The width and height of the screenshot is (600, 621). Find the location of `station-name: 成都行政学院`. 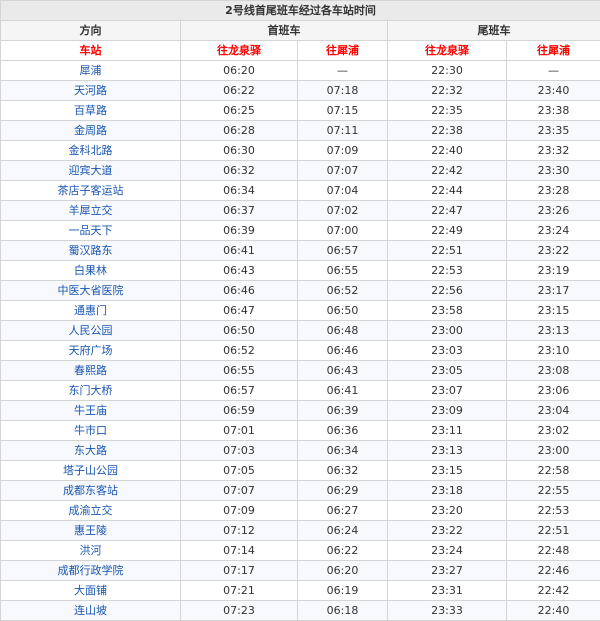

station-name: 成都行政学院 is located at coordinates (91, 571).